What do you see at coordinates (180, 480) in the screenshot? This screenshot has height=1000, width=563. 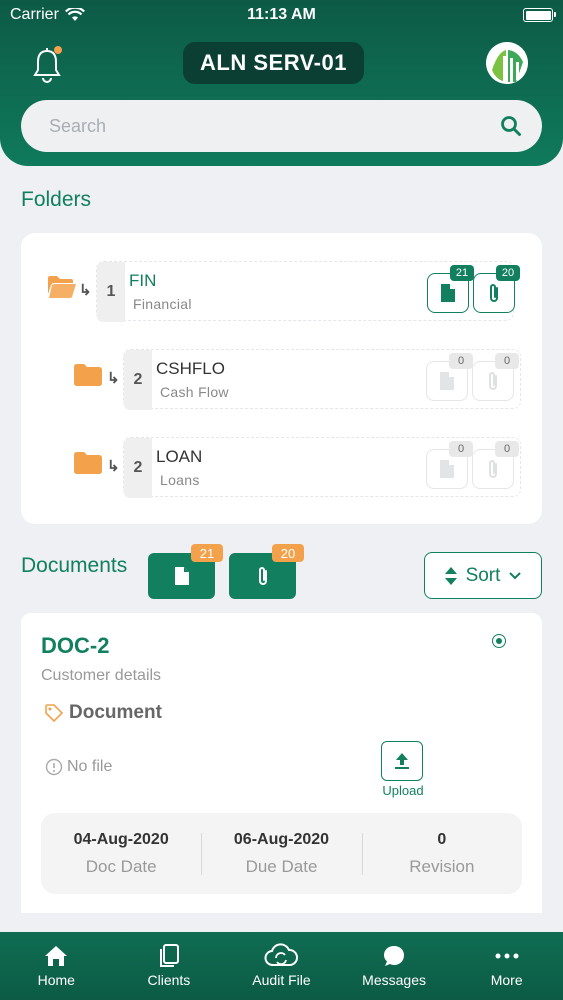 I see `folder-name: Loans` at bounding box center [180, 480].